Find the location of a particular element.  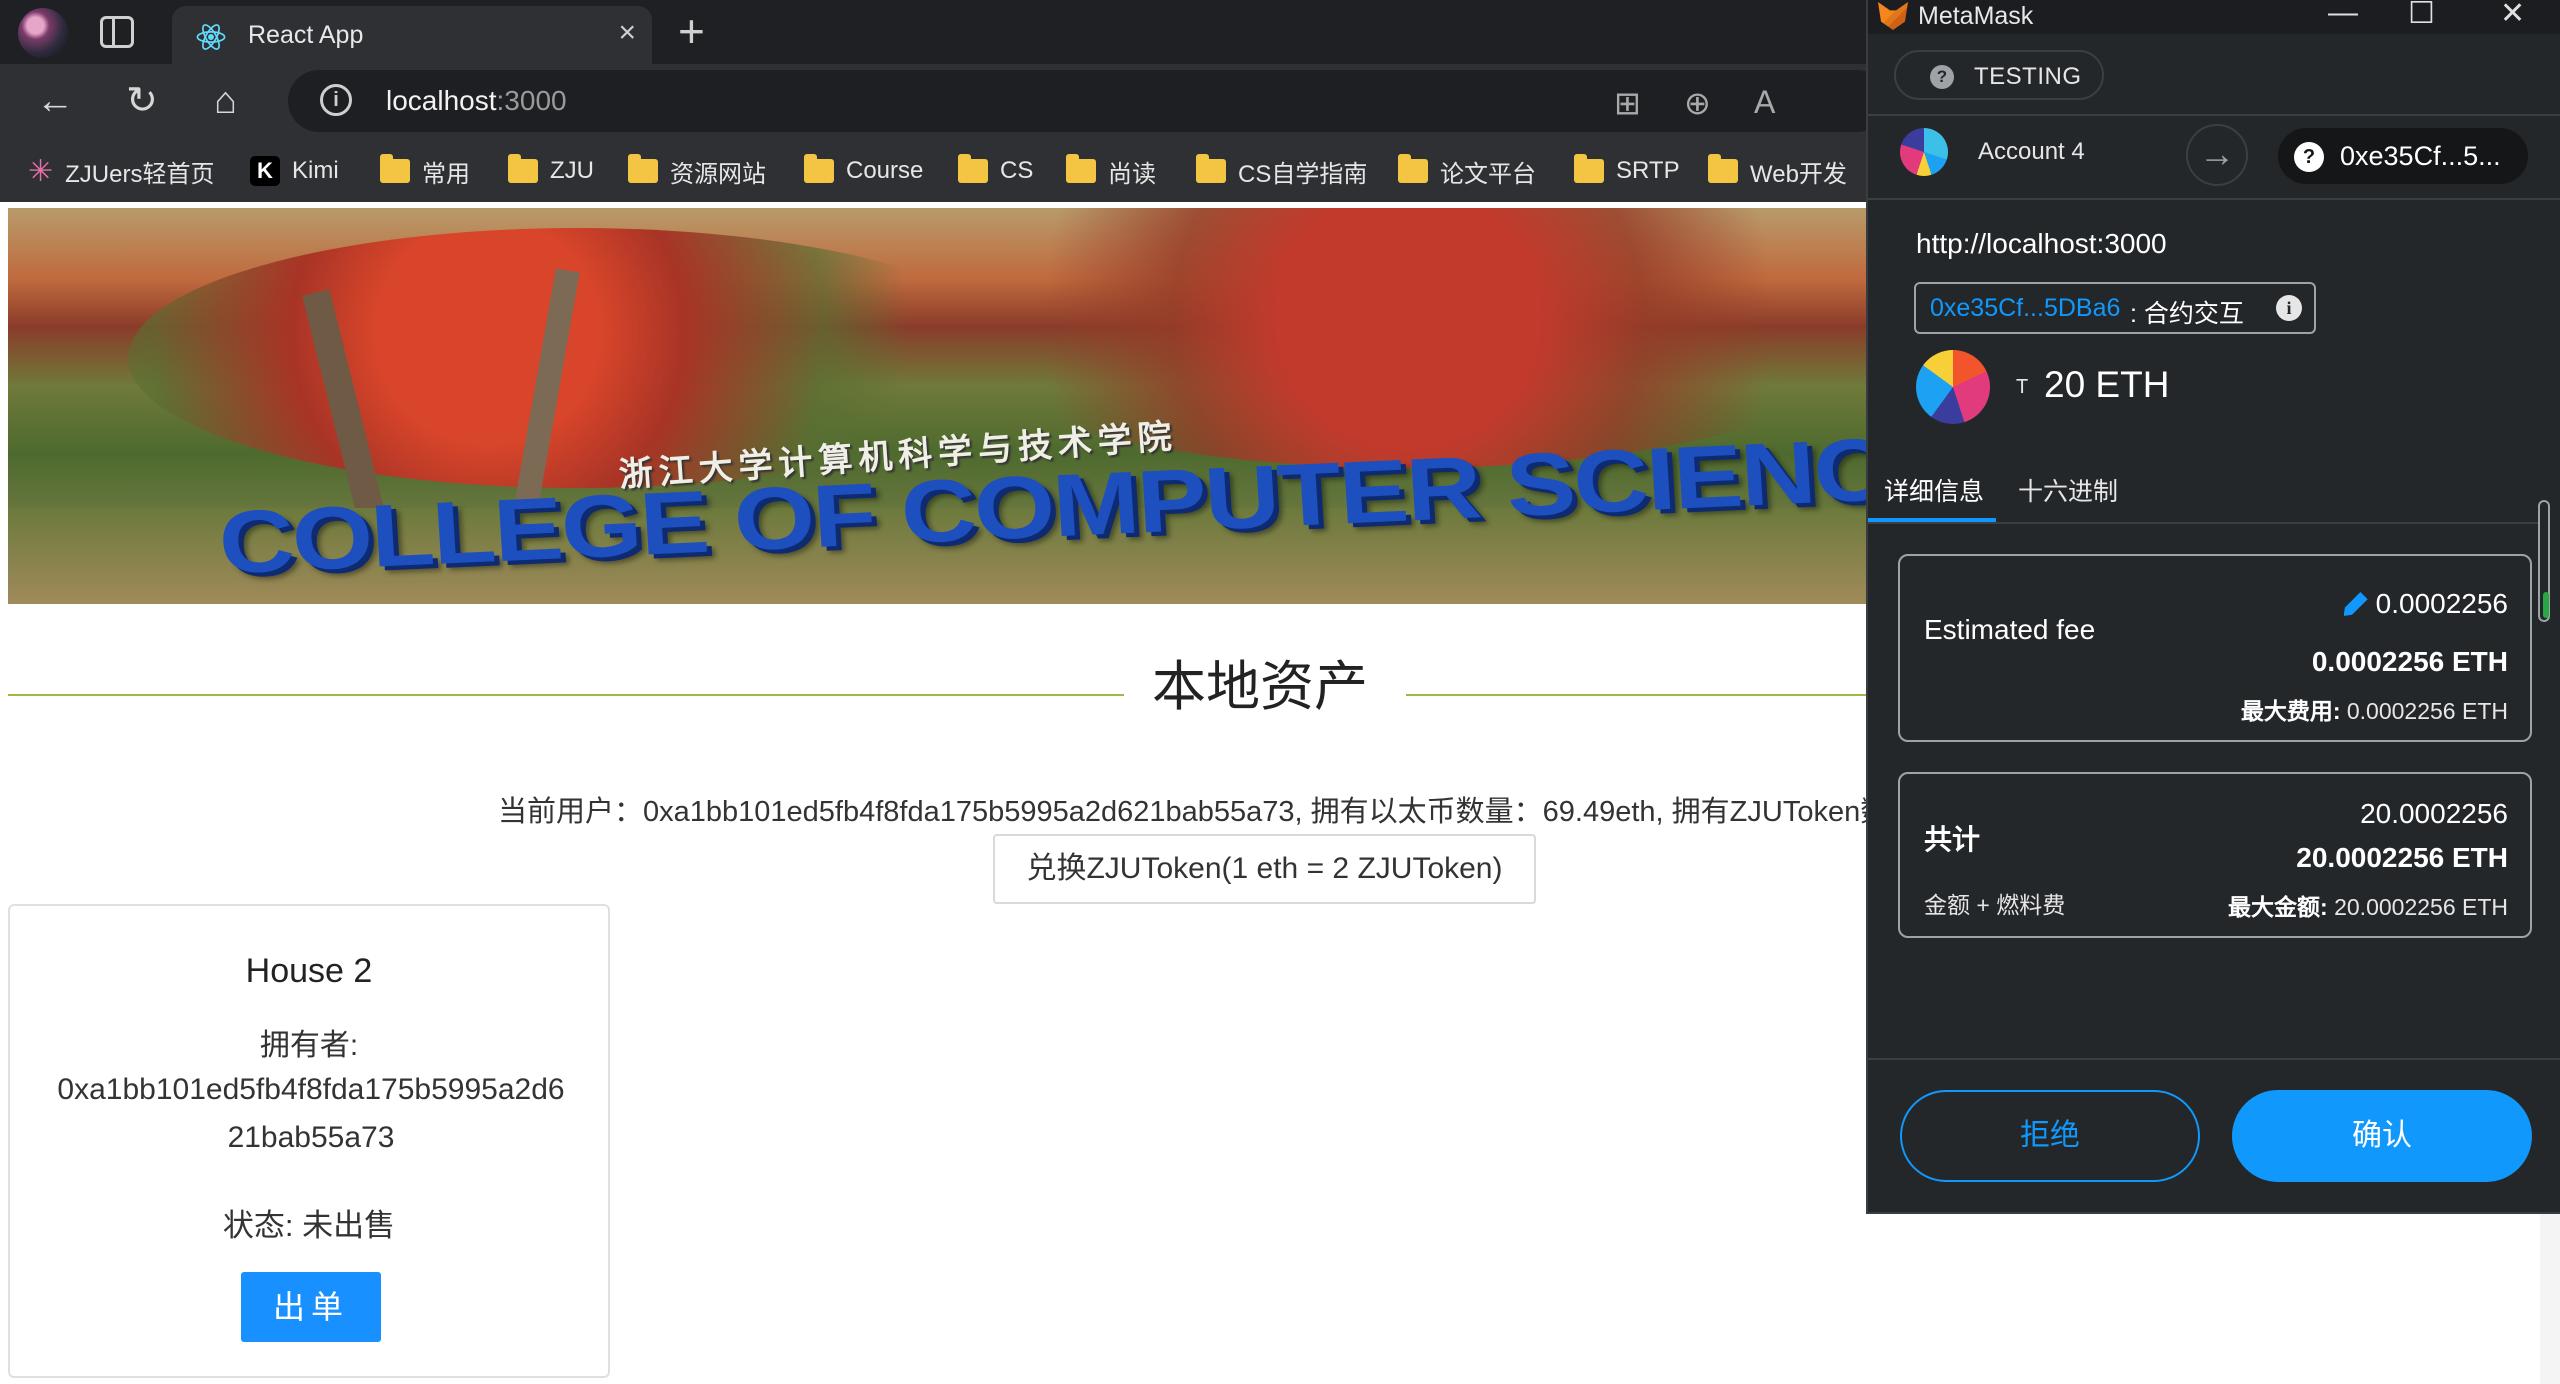

bookmark-folder-cs: CS is located at coordinates (995, 171).